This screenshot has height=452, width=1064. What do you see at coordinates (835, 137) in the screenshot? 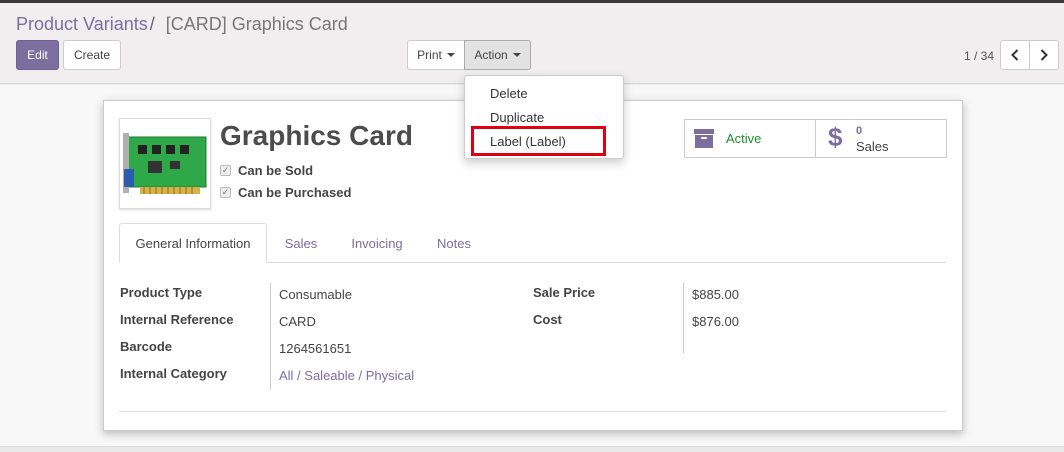
I see `dollar-icon: $` at bounding box center [835, 137].